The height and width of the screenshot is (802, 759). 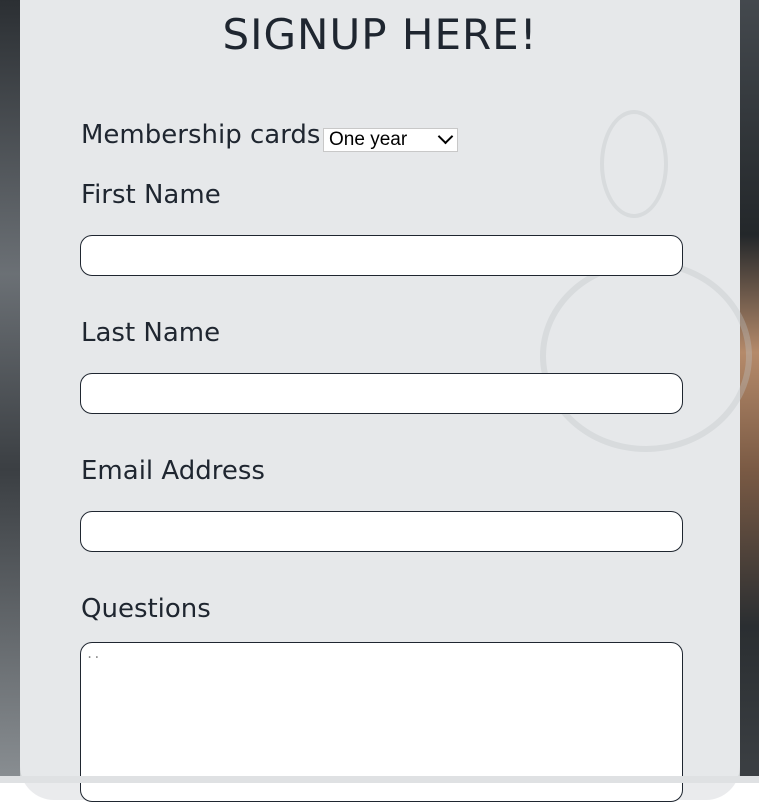 I want to click on background-left-edge, so click(x=10, y=391).